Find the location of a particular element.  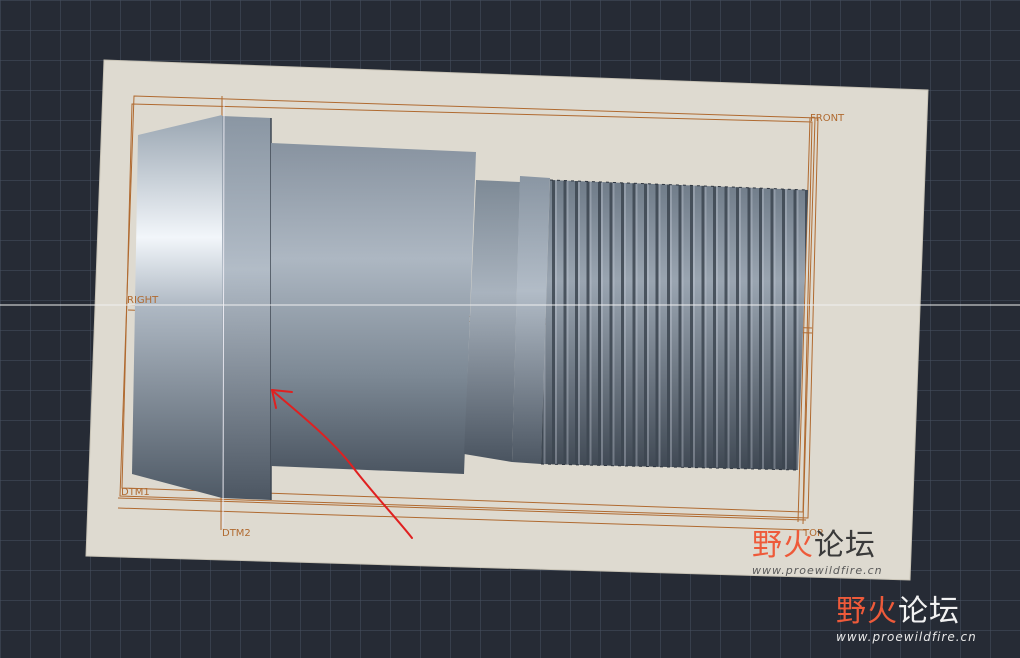

watermark-logo: 野火论坛 www.proewildfire.cn is located at coordinates (817, 548).